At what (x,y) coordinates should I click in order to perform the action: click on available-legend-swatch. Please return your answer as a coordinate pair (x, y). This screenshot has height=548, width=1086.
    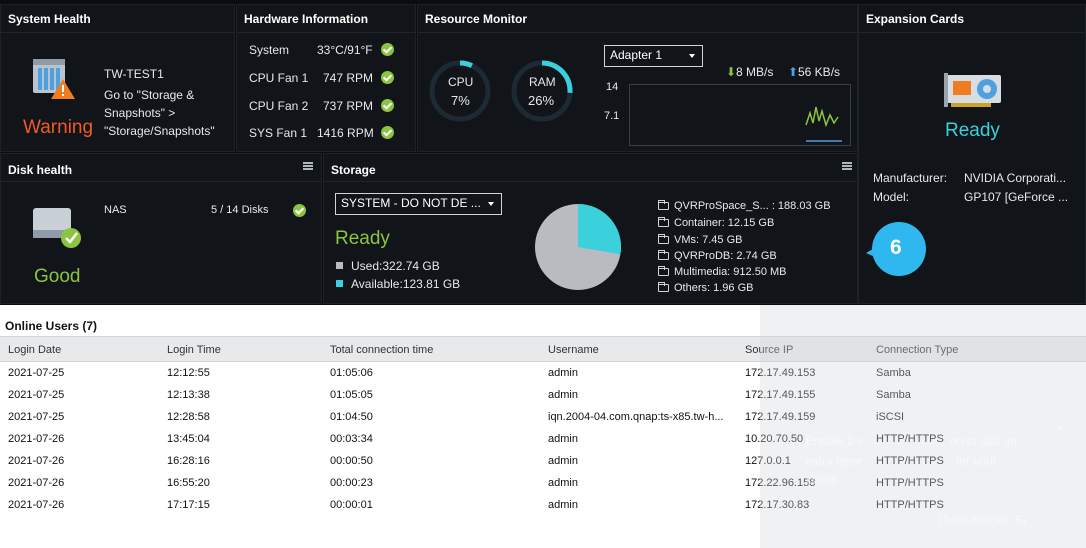
    Looking at the image, I should click on (339, 283).